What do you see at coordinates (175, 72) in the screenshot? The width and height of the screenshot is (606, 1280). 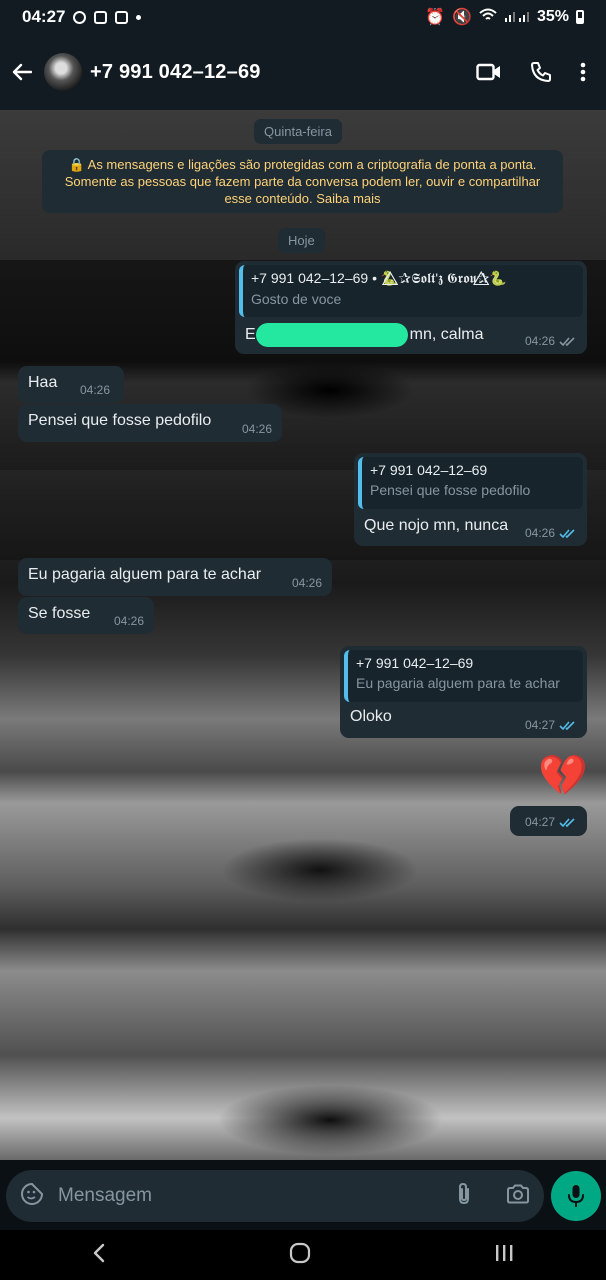 I see `contact-name: +7 991 042–12–69` at bounding box center [175, 72].